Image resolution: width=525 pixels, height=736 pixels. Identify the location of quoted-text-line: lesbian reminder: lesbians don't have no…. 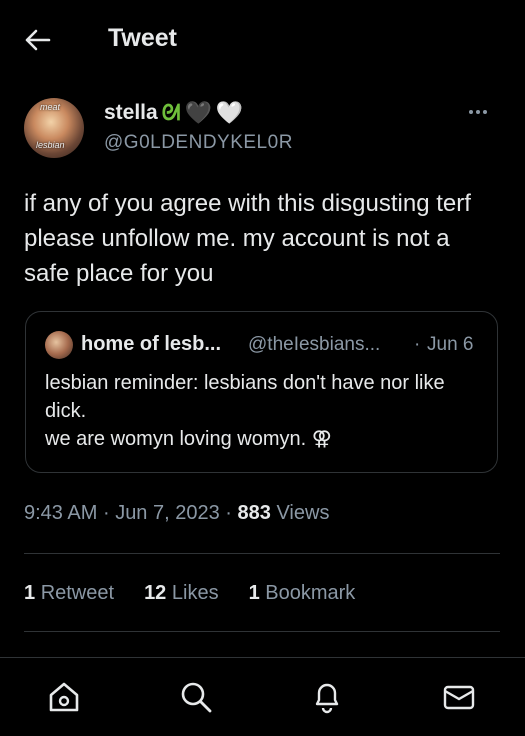
(245, 397).